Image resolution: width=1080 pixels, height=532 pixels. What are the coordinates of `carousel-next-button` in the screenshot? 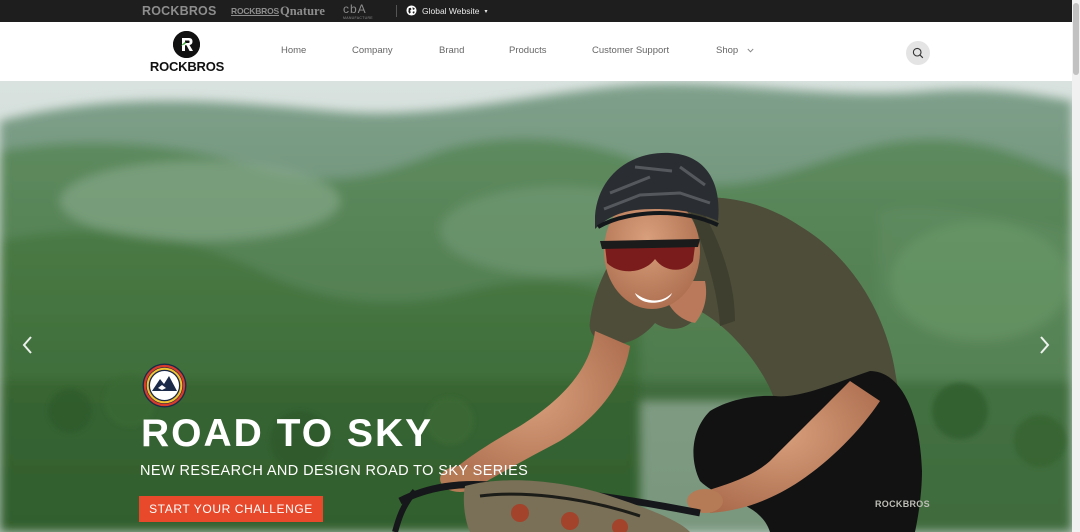 It's located at (1044, 345).